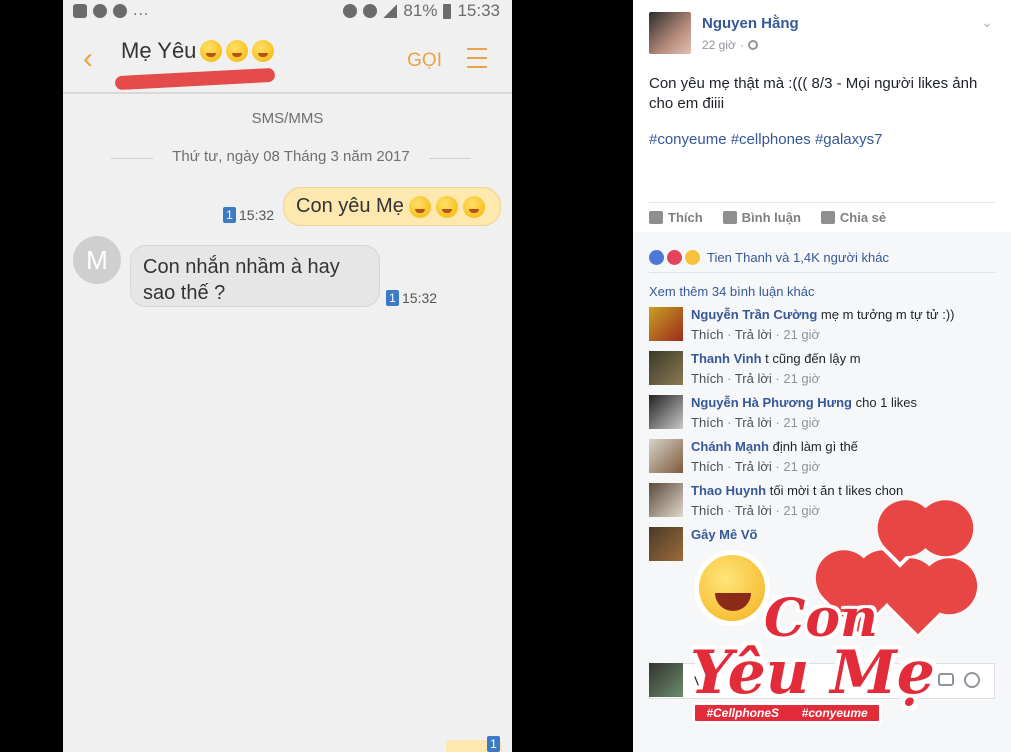  What do you see at coordinates (287, 745) in the screenshot?
I see `composer-bar` at bounding box center [287, 745].